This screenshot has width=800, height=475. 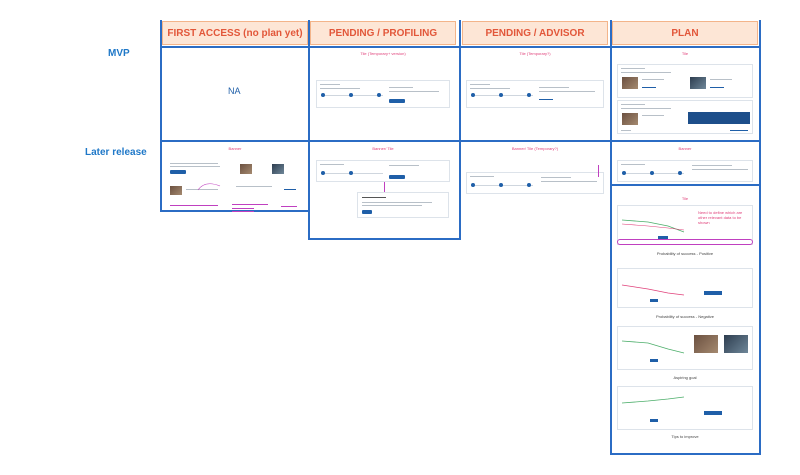 What do you see at coordinates (384, 187) in the screenshot?
I see `later-profiling-connector` at bounding box center [384, 187].